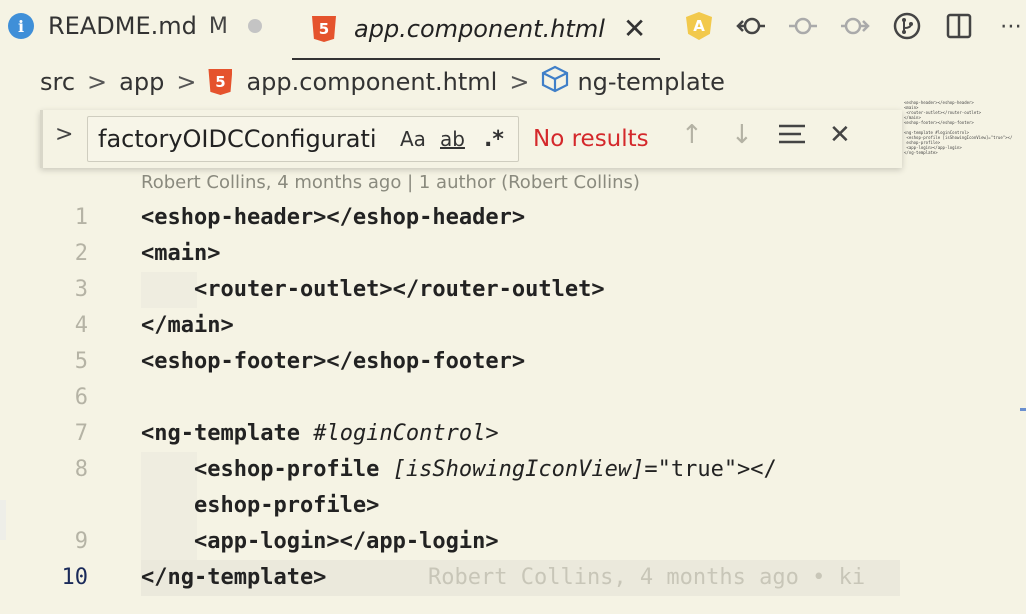 The image size is (1026, 614). I want to click on code-text: <eshop-header></eshop-header>, so click(333, 217).